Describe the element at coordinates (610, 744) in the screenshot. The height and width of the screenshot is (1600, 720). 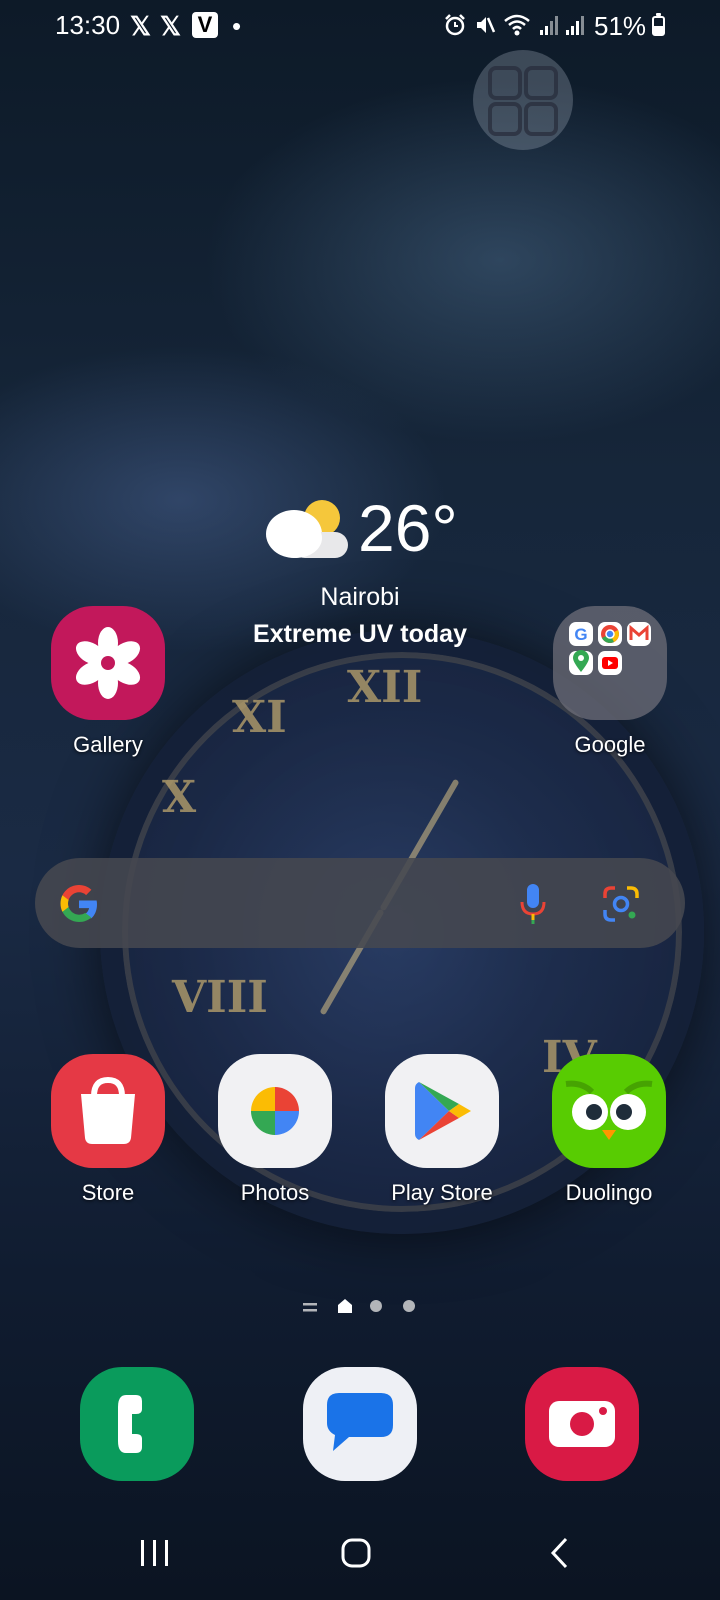
I see `app-label: Google` at that location.